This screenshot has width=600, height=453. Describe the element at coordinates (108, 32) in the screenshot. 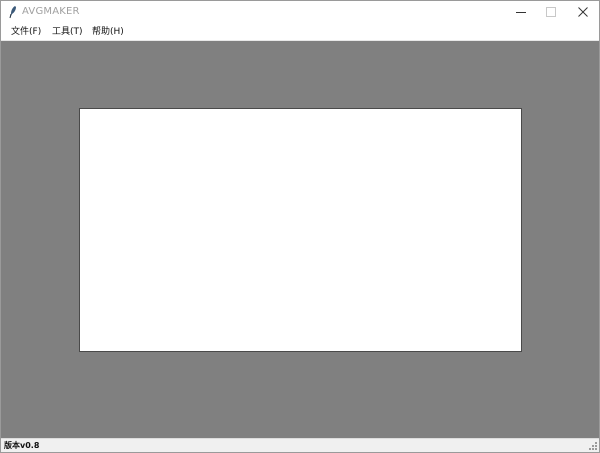

I see `menu-help: 帮助(H)` at that location.